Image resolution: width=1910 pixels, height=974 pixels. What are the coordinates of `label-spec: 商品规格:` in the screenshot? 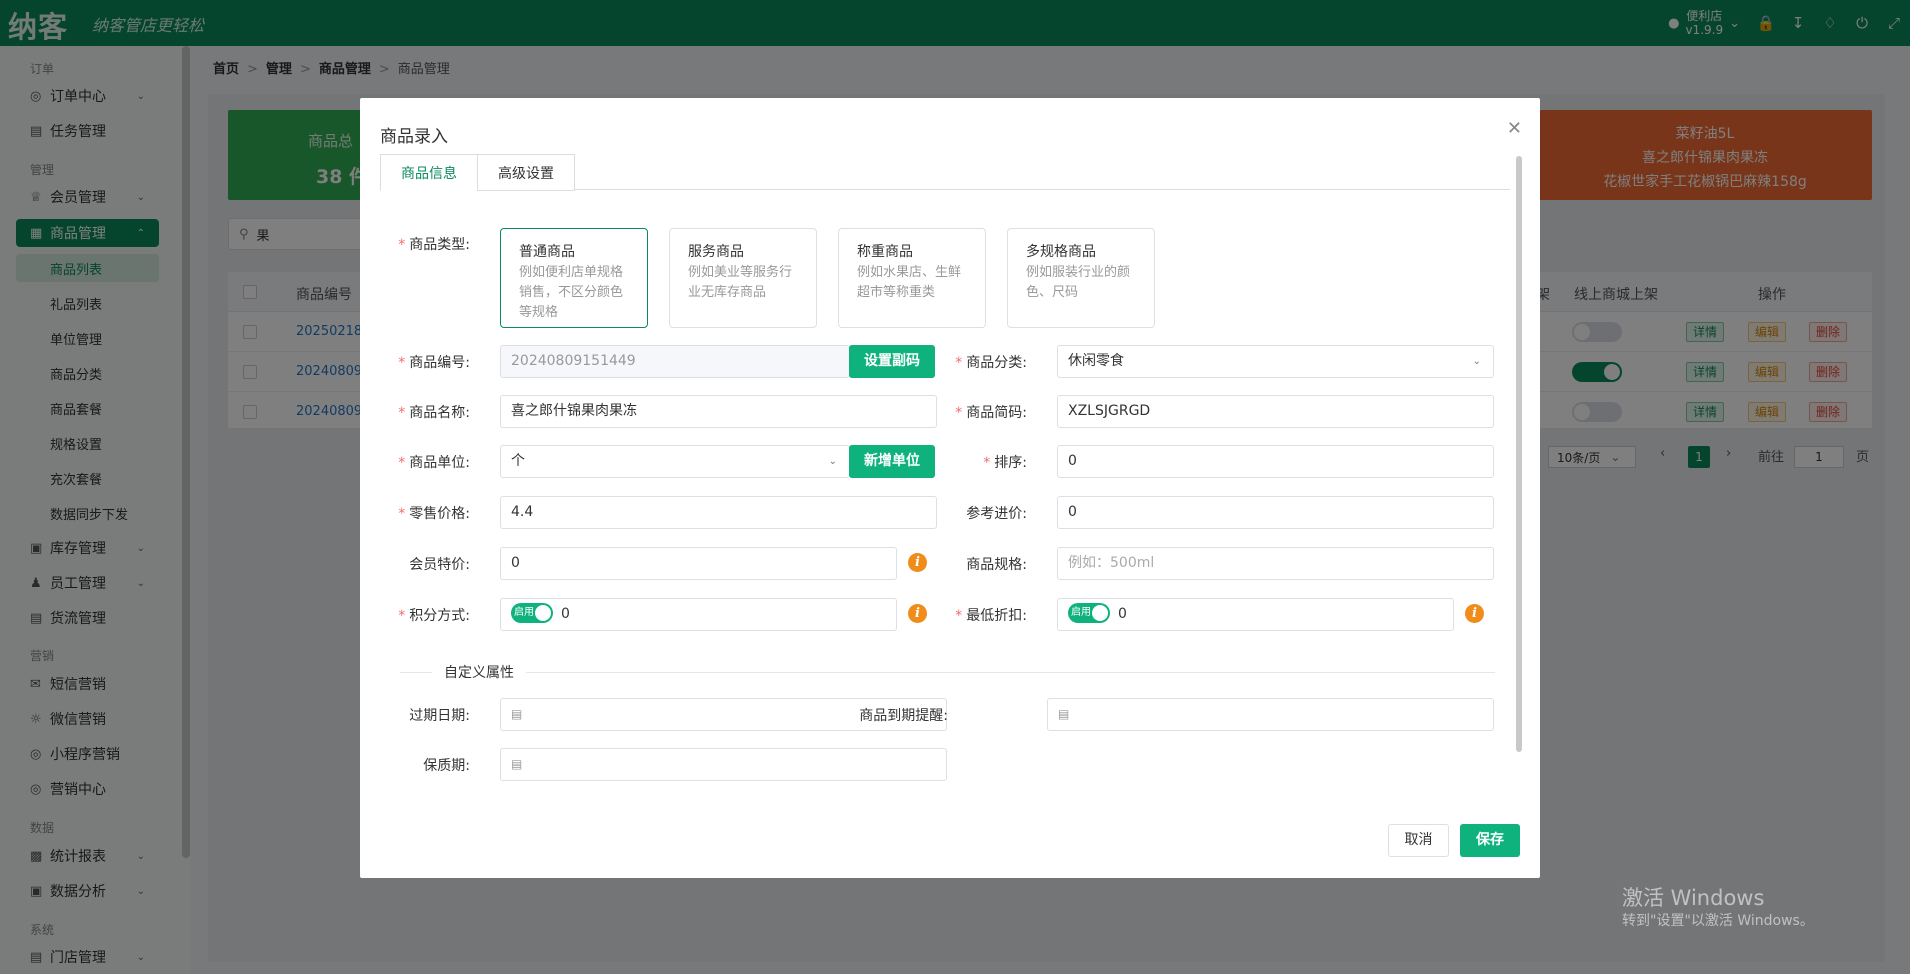 It's located at (996, 565).